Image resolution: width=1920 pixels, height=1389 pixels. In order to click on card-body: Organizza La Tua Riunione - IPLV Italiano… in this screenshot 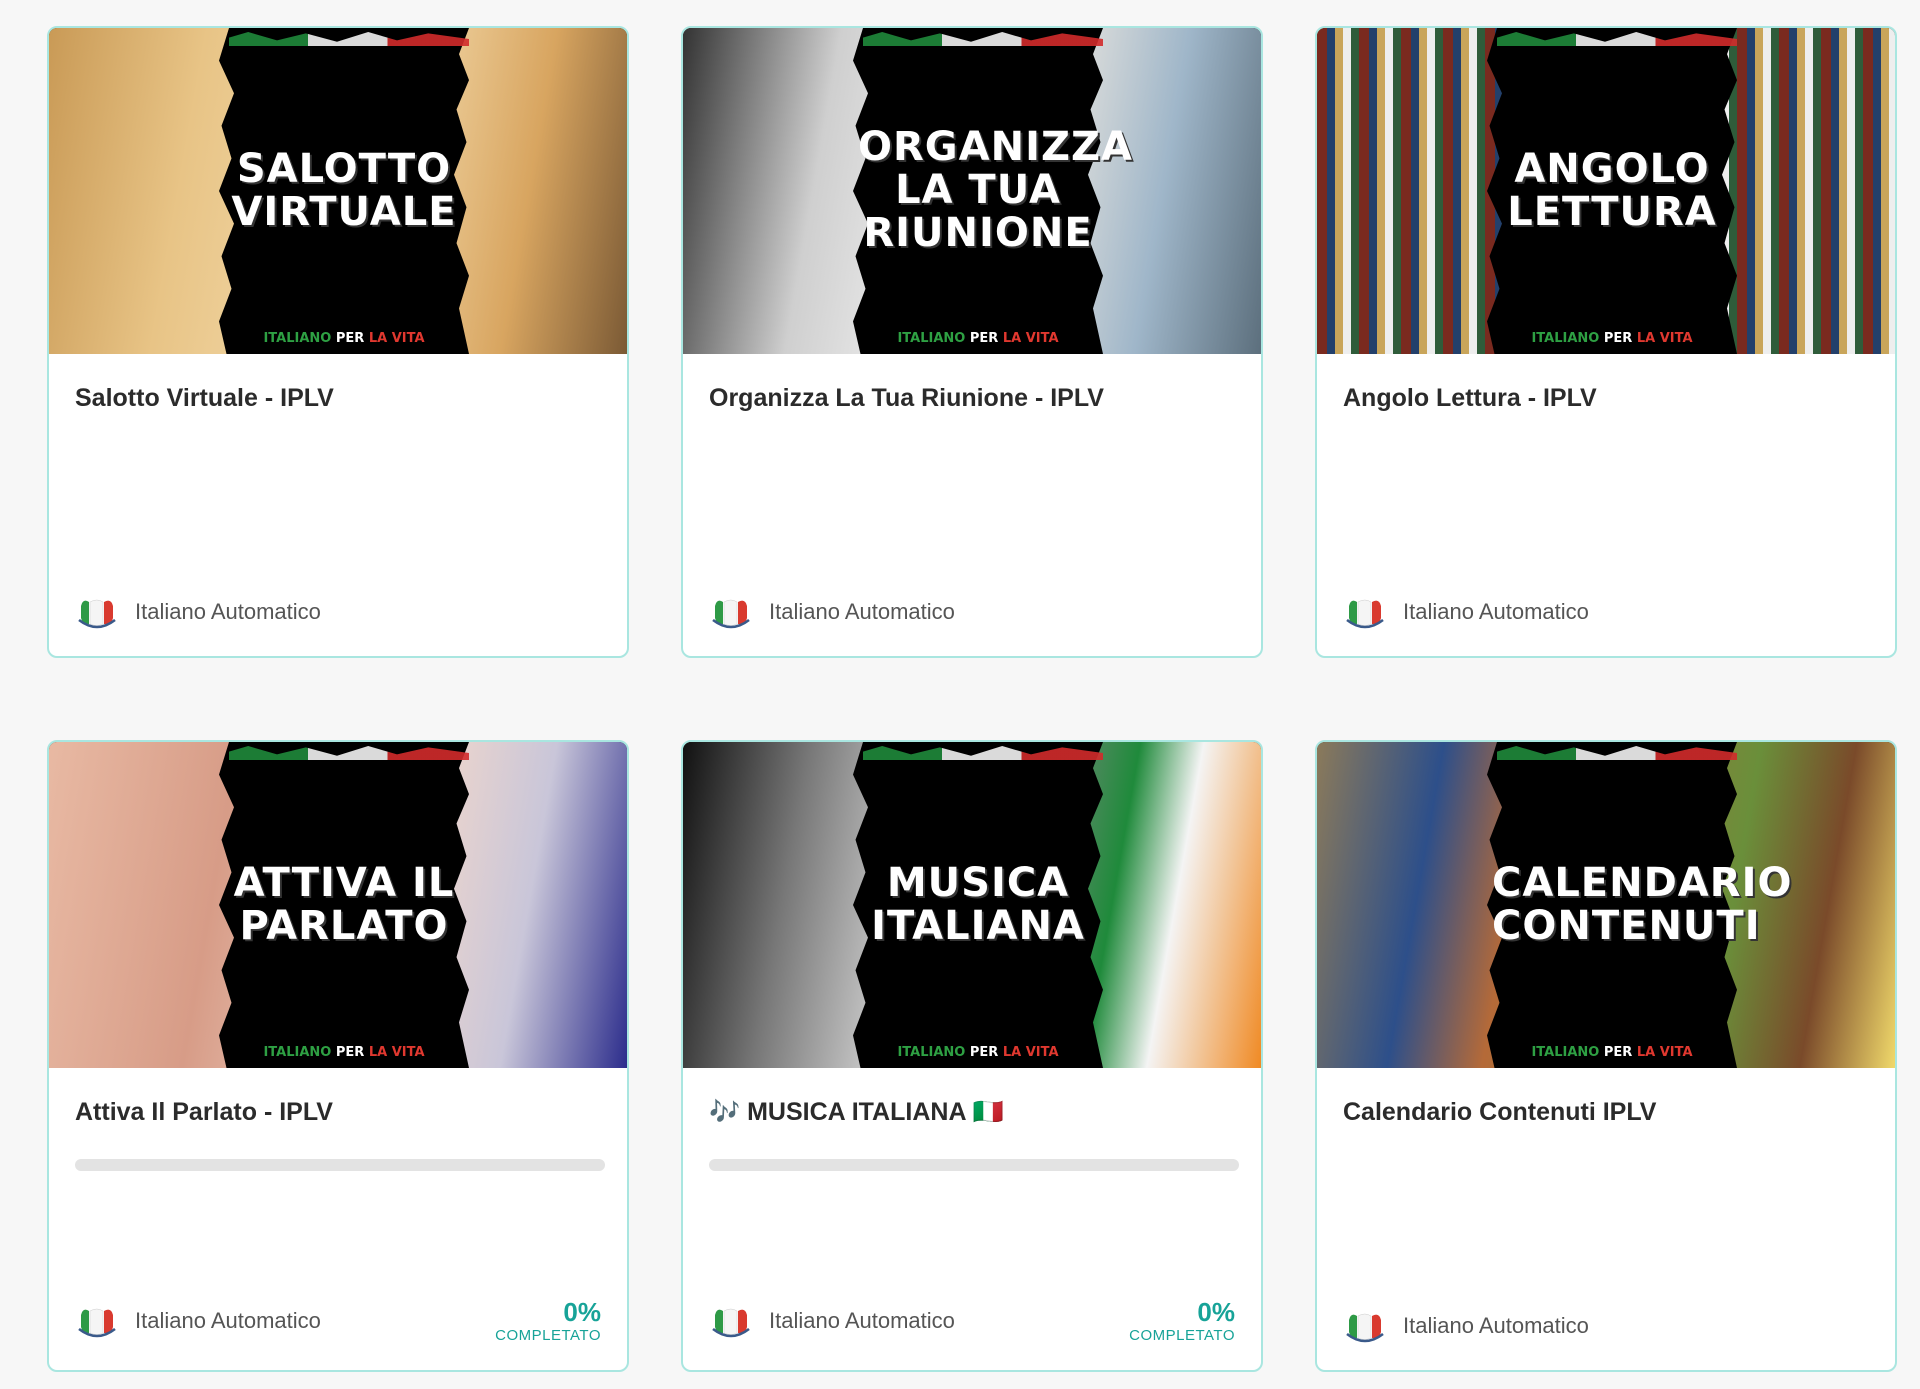, I will do `click(972, 505)`.